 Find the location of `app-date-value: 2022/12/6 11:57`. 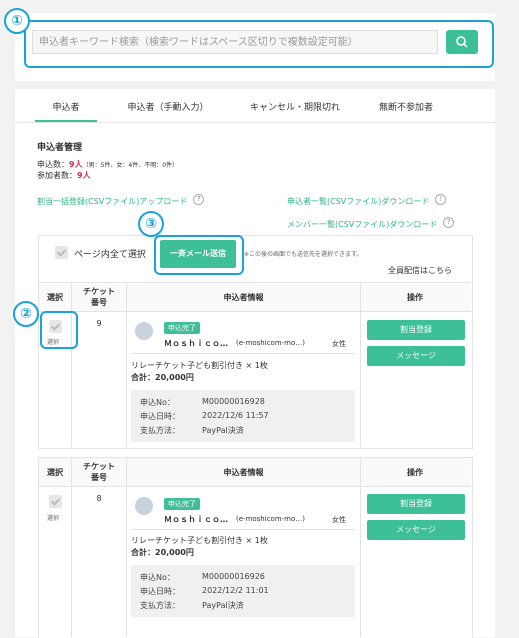

app-date-value: 2022/12/6 11:57 is located at coordinates (235, 415).